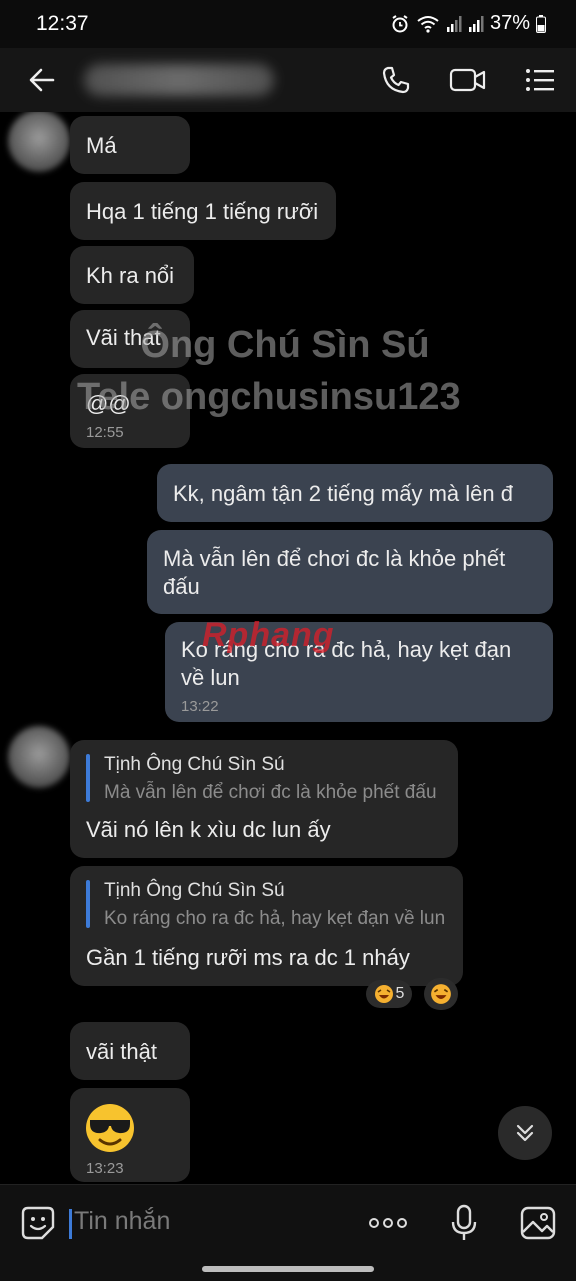  I want to click on status-icons: 37%, so click(468, 23).